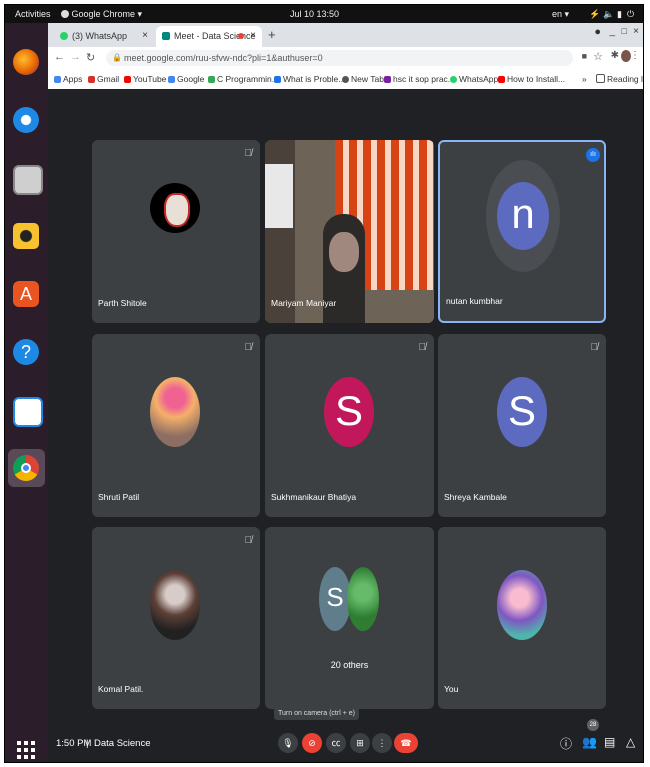 This screenshot has height=767, width=650. Describe the element at coordinates (57, 79) in the screenshot. I see `apps-grid-icon` at that location.